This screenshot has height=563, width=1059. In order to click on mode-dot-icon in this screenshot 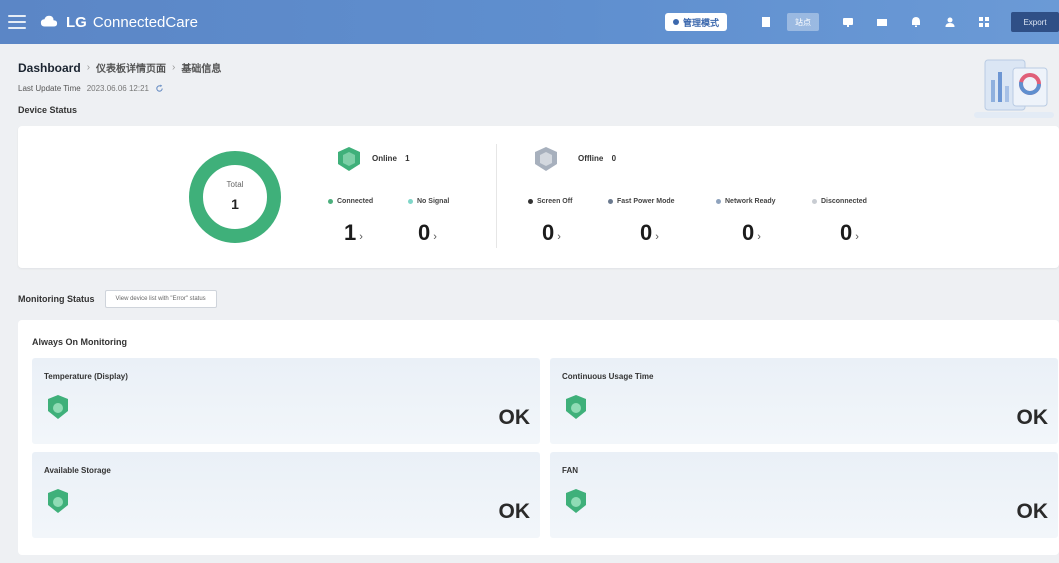, I will do `click(675, 22)`.